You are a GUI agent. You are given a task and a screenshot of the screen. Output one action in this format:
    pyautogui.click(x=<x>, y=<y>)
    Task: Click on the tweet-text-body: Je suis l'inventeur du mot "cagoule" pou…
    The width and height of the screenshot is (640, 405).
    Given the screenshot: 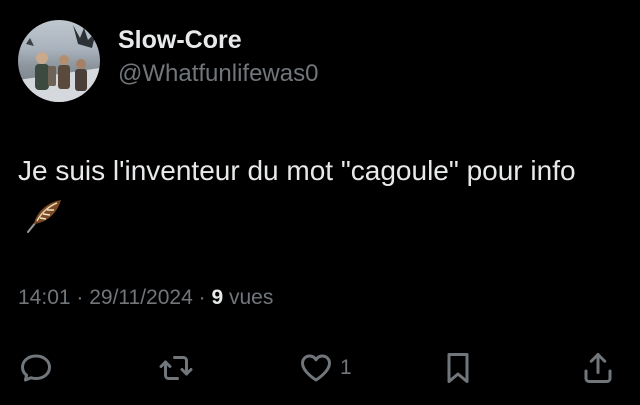 What is the action you would take?
    pyautogui.click(x=297, y=170)
    